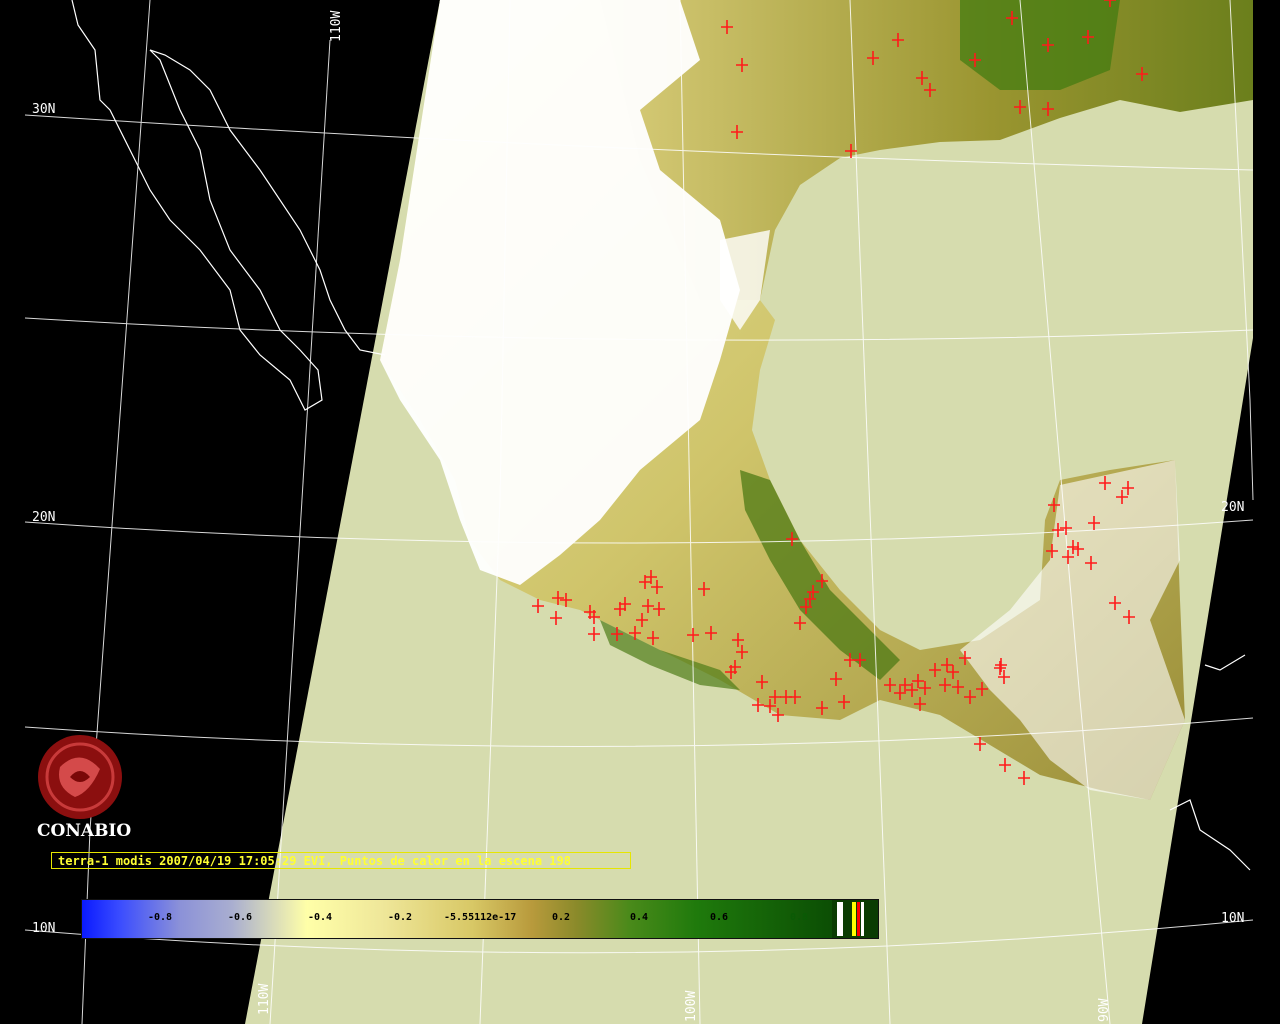 The width and height of the screenshot is (1280, 1024). What do you see at coordinates (43, 928) in the screenshot?
I see `lat-label-10n-west: 10N` at bounding box center [43, 928].